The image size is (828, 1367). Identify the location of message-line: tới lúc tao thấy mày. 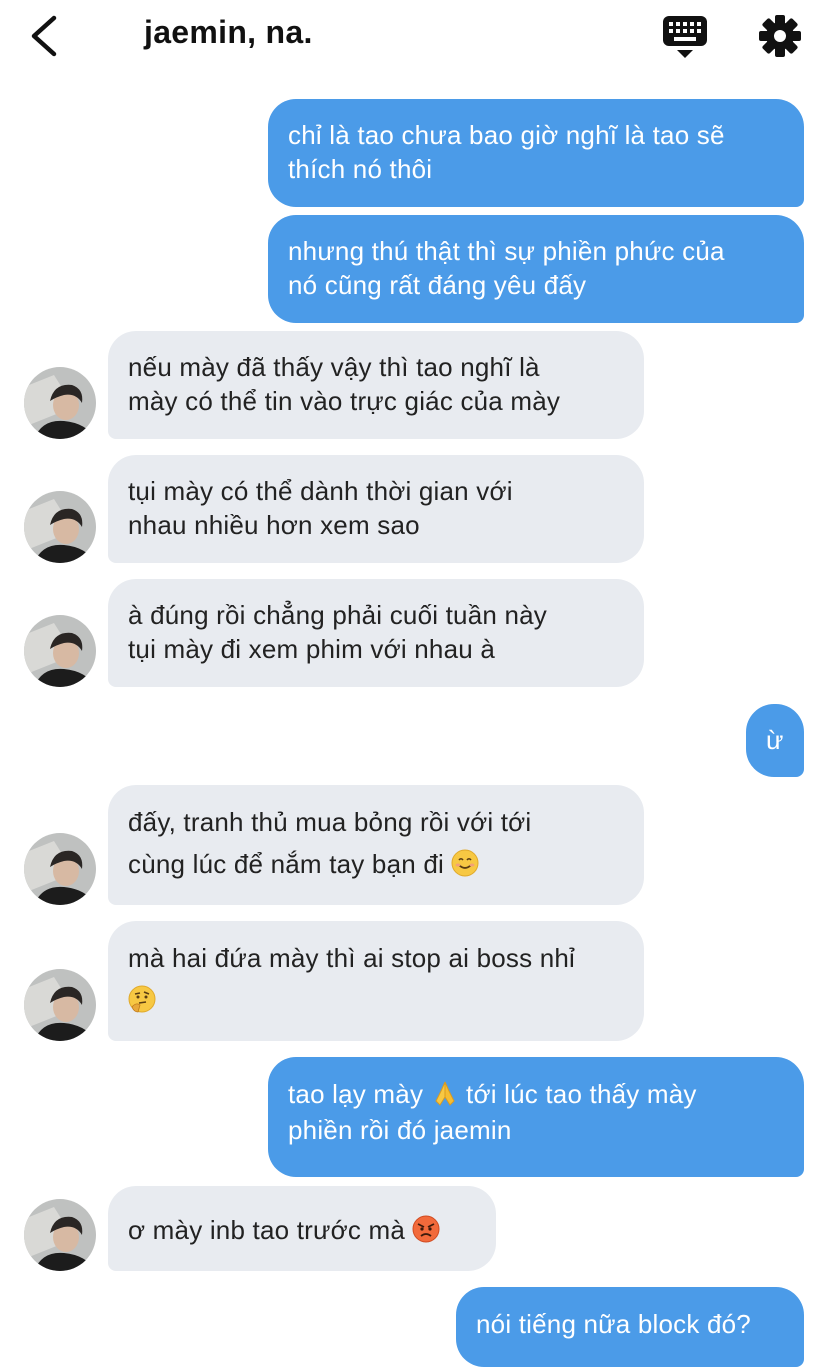
(581, 1094).